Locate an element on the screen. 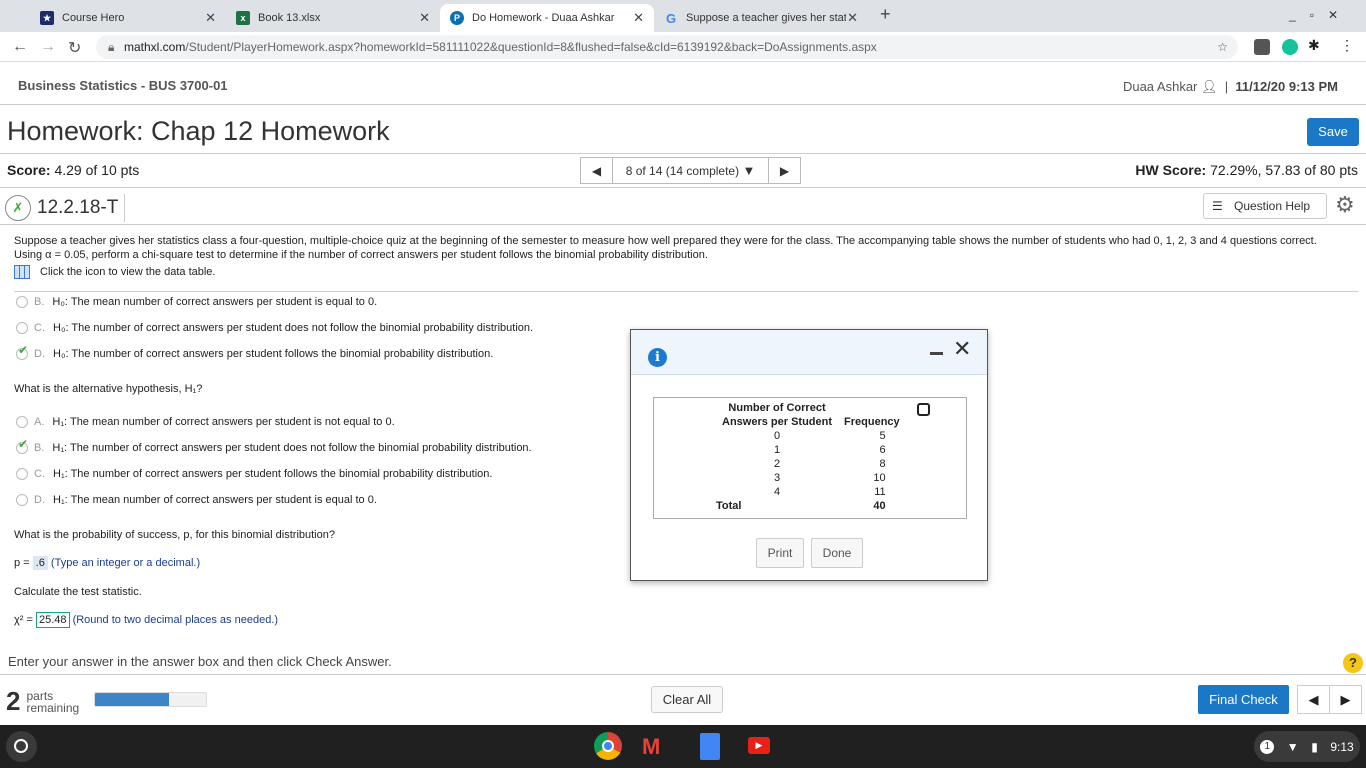  tab-title: Book 13.xlsx is located at coordinates (289, 18).